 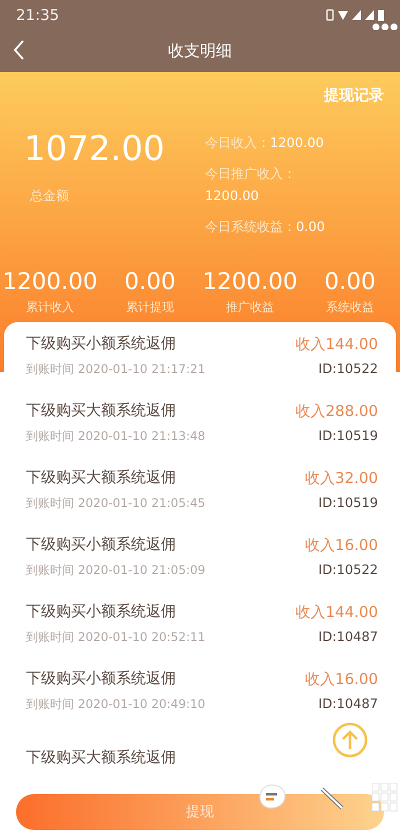 I want to click on stat-label: 累计提现, so click(x=150, y=307).